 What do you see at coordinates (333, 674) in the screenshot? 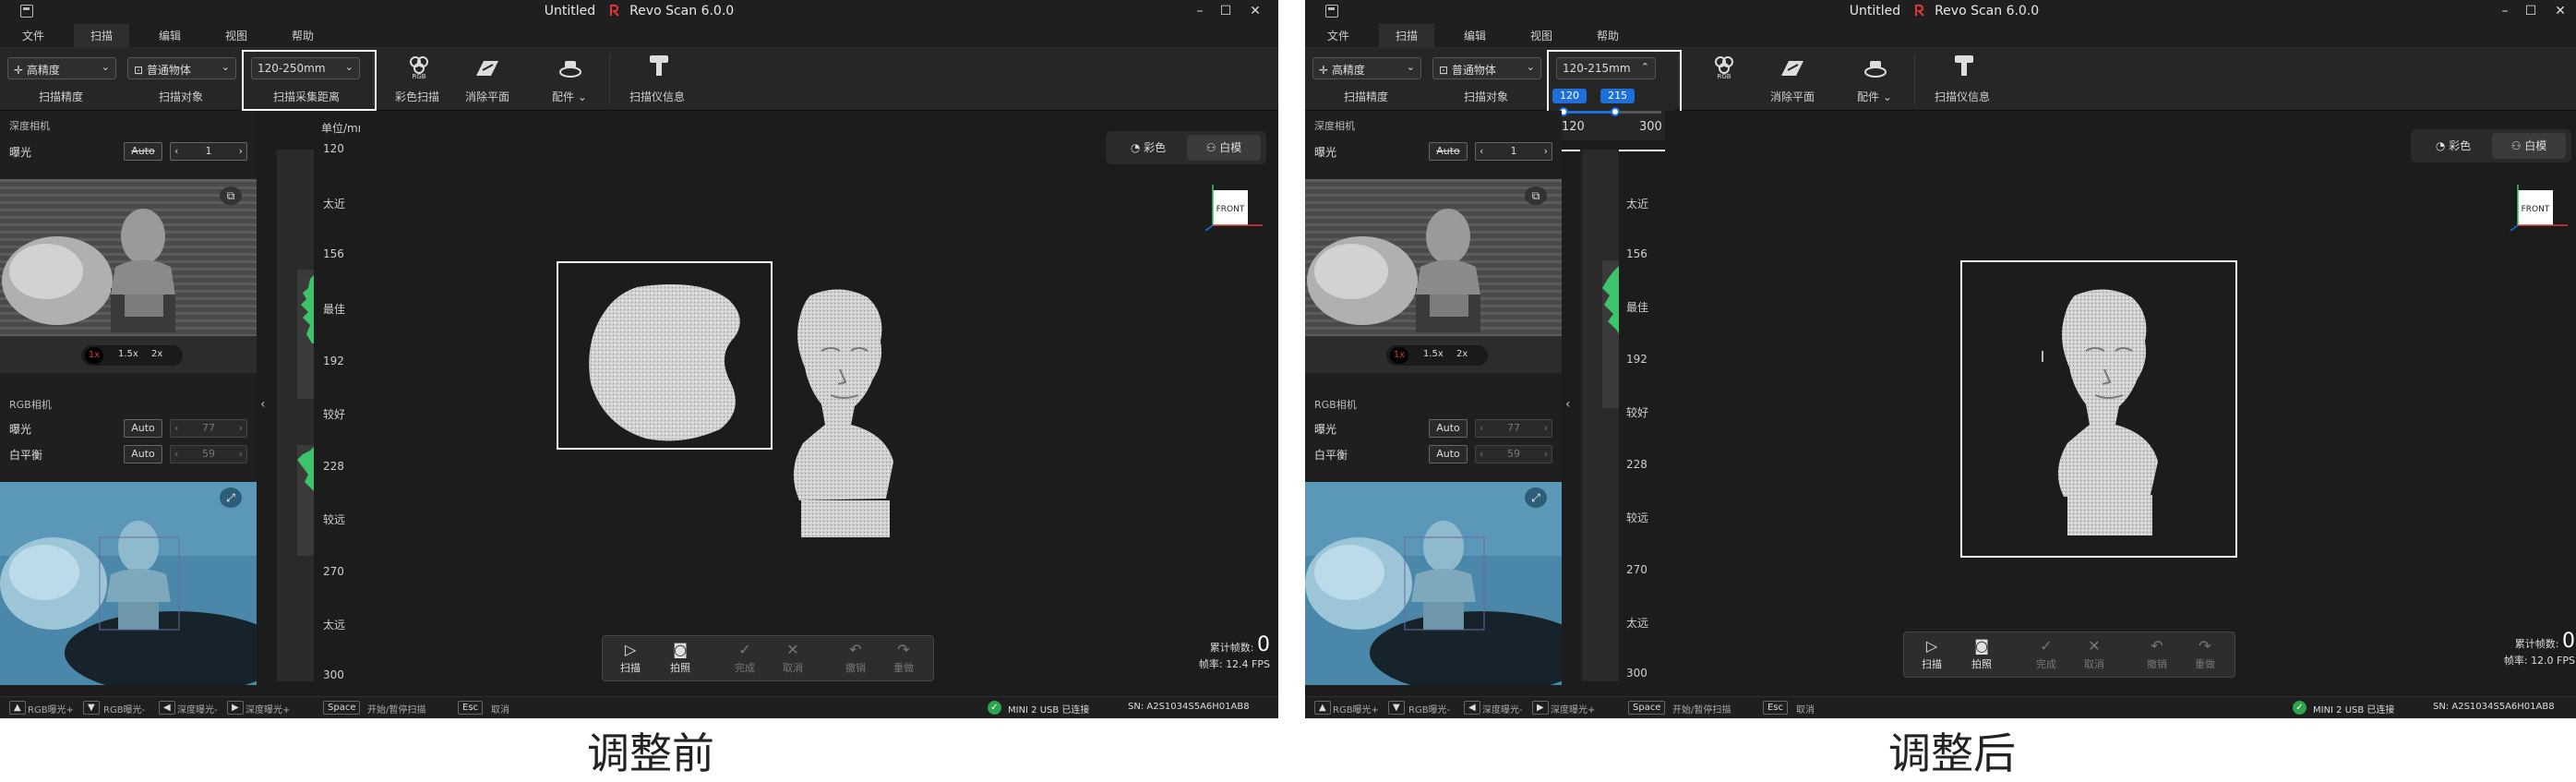
I see `depth-tick: 300` at bounding box center [333, 674].